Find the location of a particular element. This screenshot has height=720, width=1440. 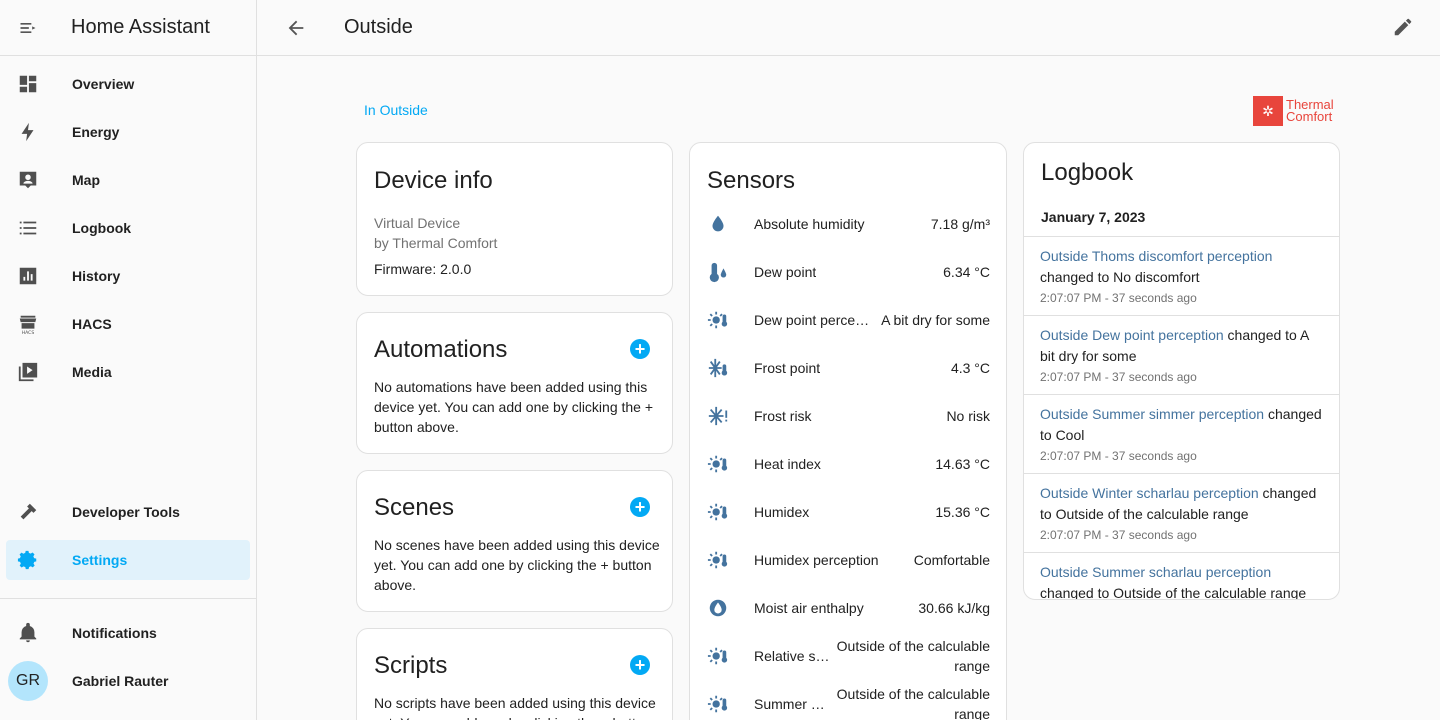

sensor-row: Dew point perce… A bit dry for some is located at coordinates (848, 320).